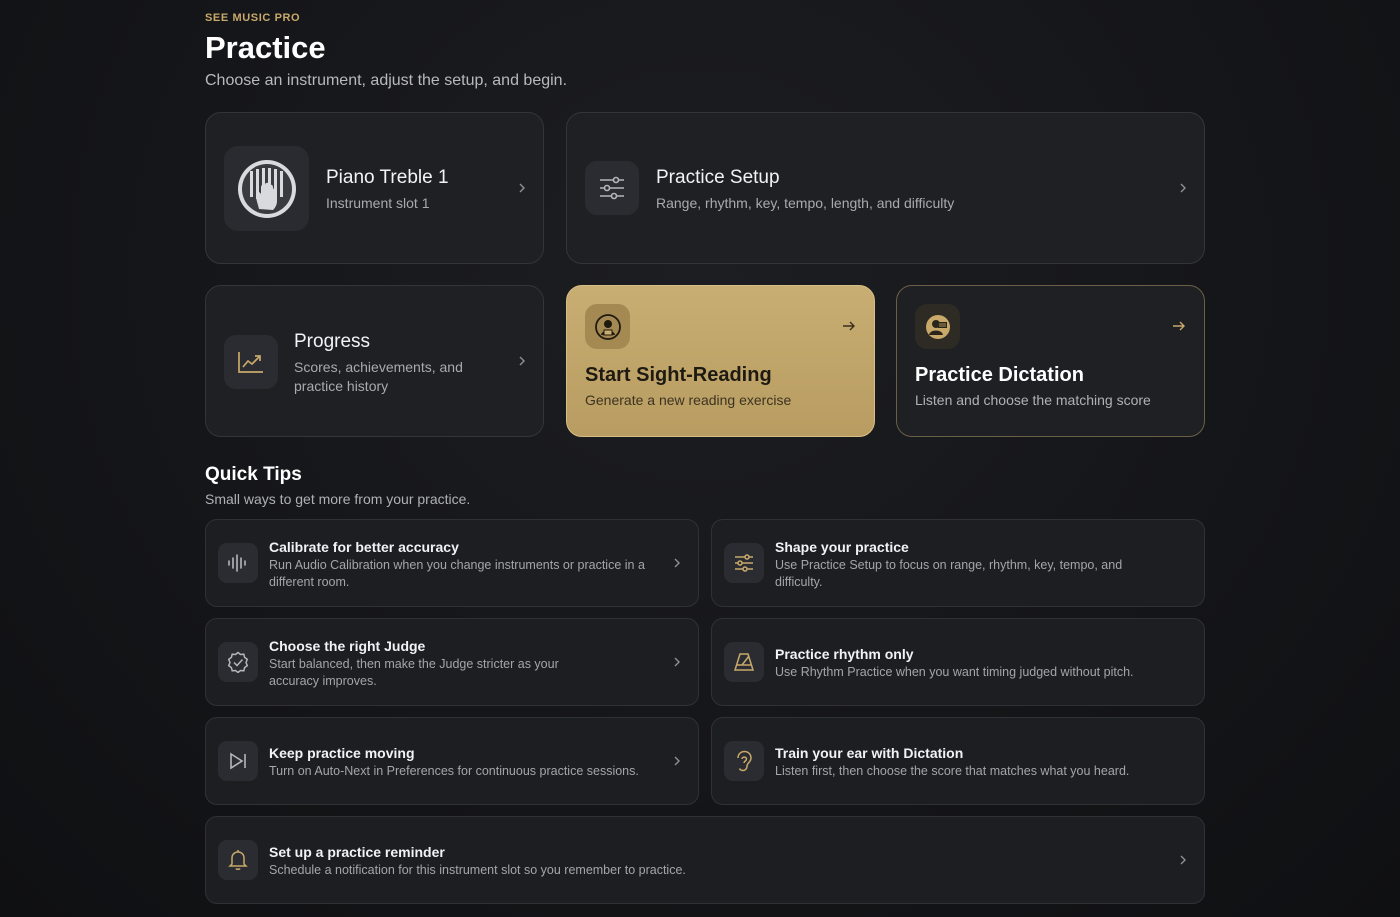 Image resolution: width=1400 pixels, height=917 pixels. What do you see at coordinates (342, 753) in the screenshot?
I see `tip-title: Keep practice moving` at bounding box center [342, 753].